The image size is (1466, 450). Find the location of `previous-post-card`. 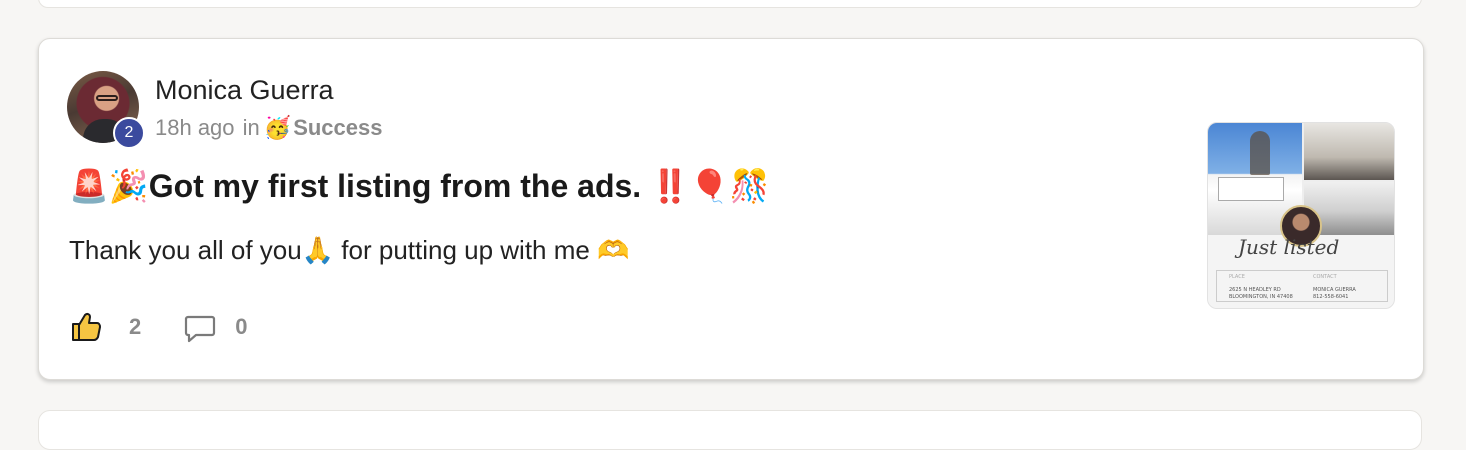

previous-post-card is located at coordinates (730, 4).